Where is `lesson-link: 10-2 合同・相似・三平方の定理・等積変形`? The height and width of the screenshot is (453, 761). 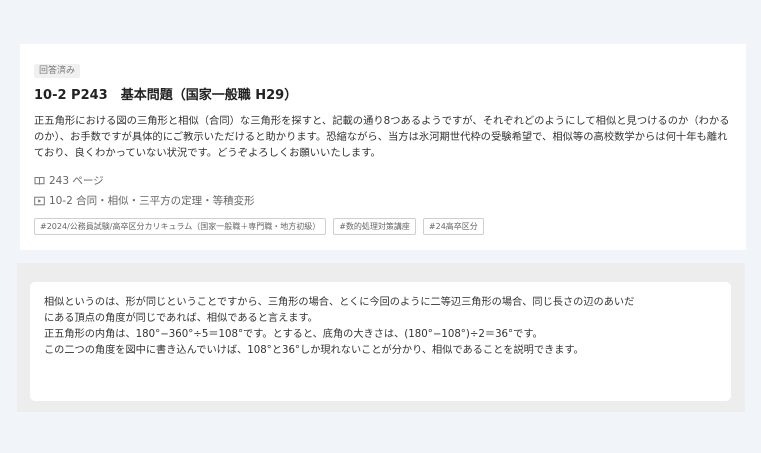 lesson-link: 10-2 合同・相似・三平方の定理・等積変形 is located at coordinates (383, 201).